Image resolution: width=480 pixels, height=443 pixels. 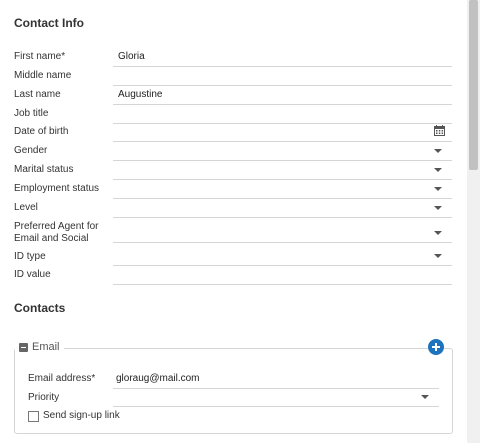 I want to click on date-of-birth-label: Date of birth, so click(x=41, y=131).